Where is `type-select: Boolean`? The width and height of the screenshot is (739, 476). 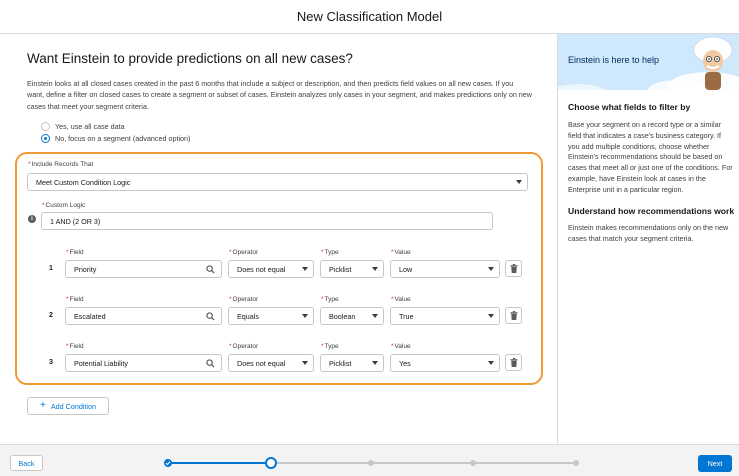 type-select: Boolean is located at coordinates (352, 316).